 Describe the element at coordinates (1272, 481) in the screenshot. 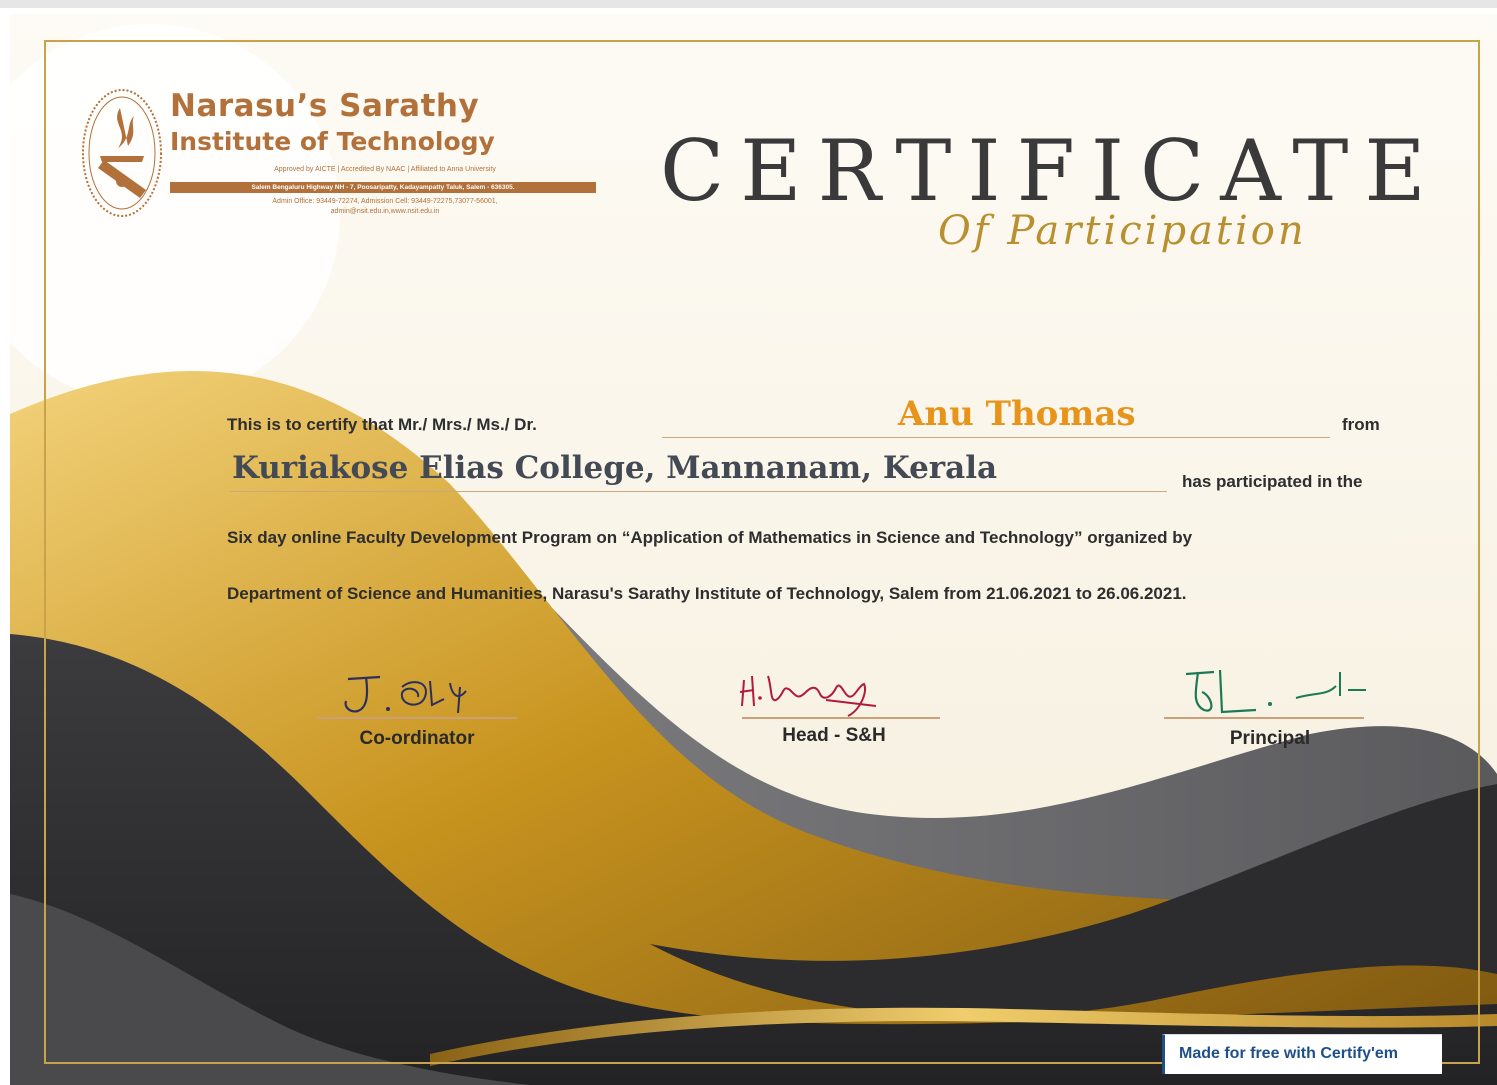

I see `participated-text: has participated in the` at that location.